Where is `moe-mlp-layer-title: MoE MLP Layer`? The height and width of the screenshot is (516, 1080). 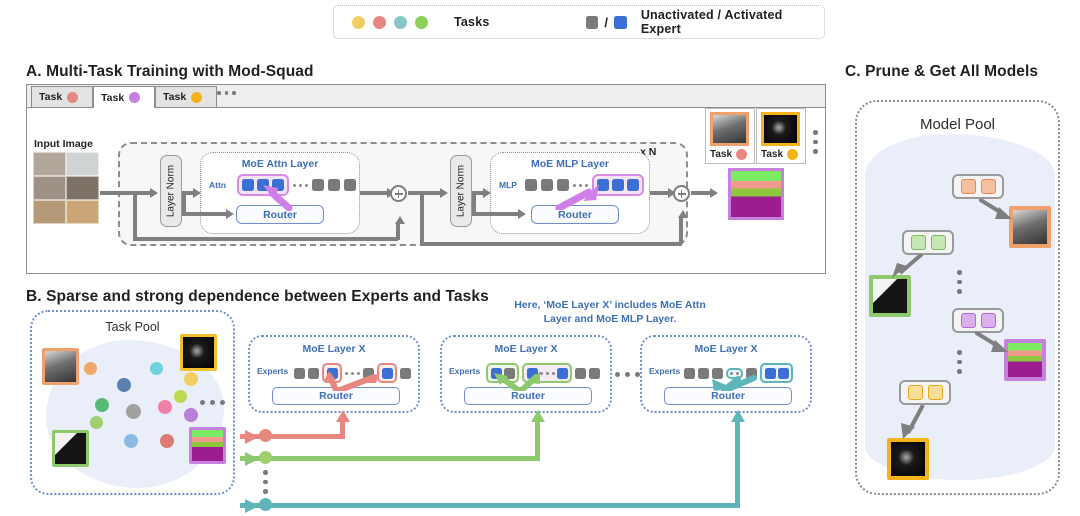
moe-mlp-layer-title: MoE MLP Layer is located at coordinates (570, 164).